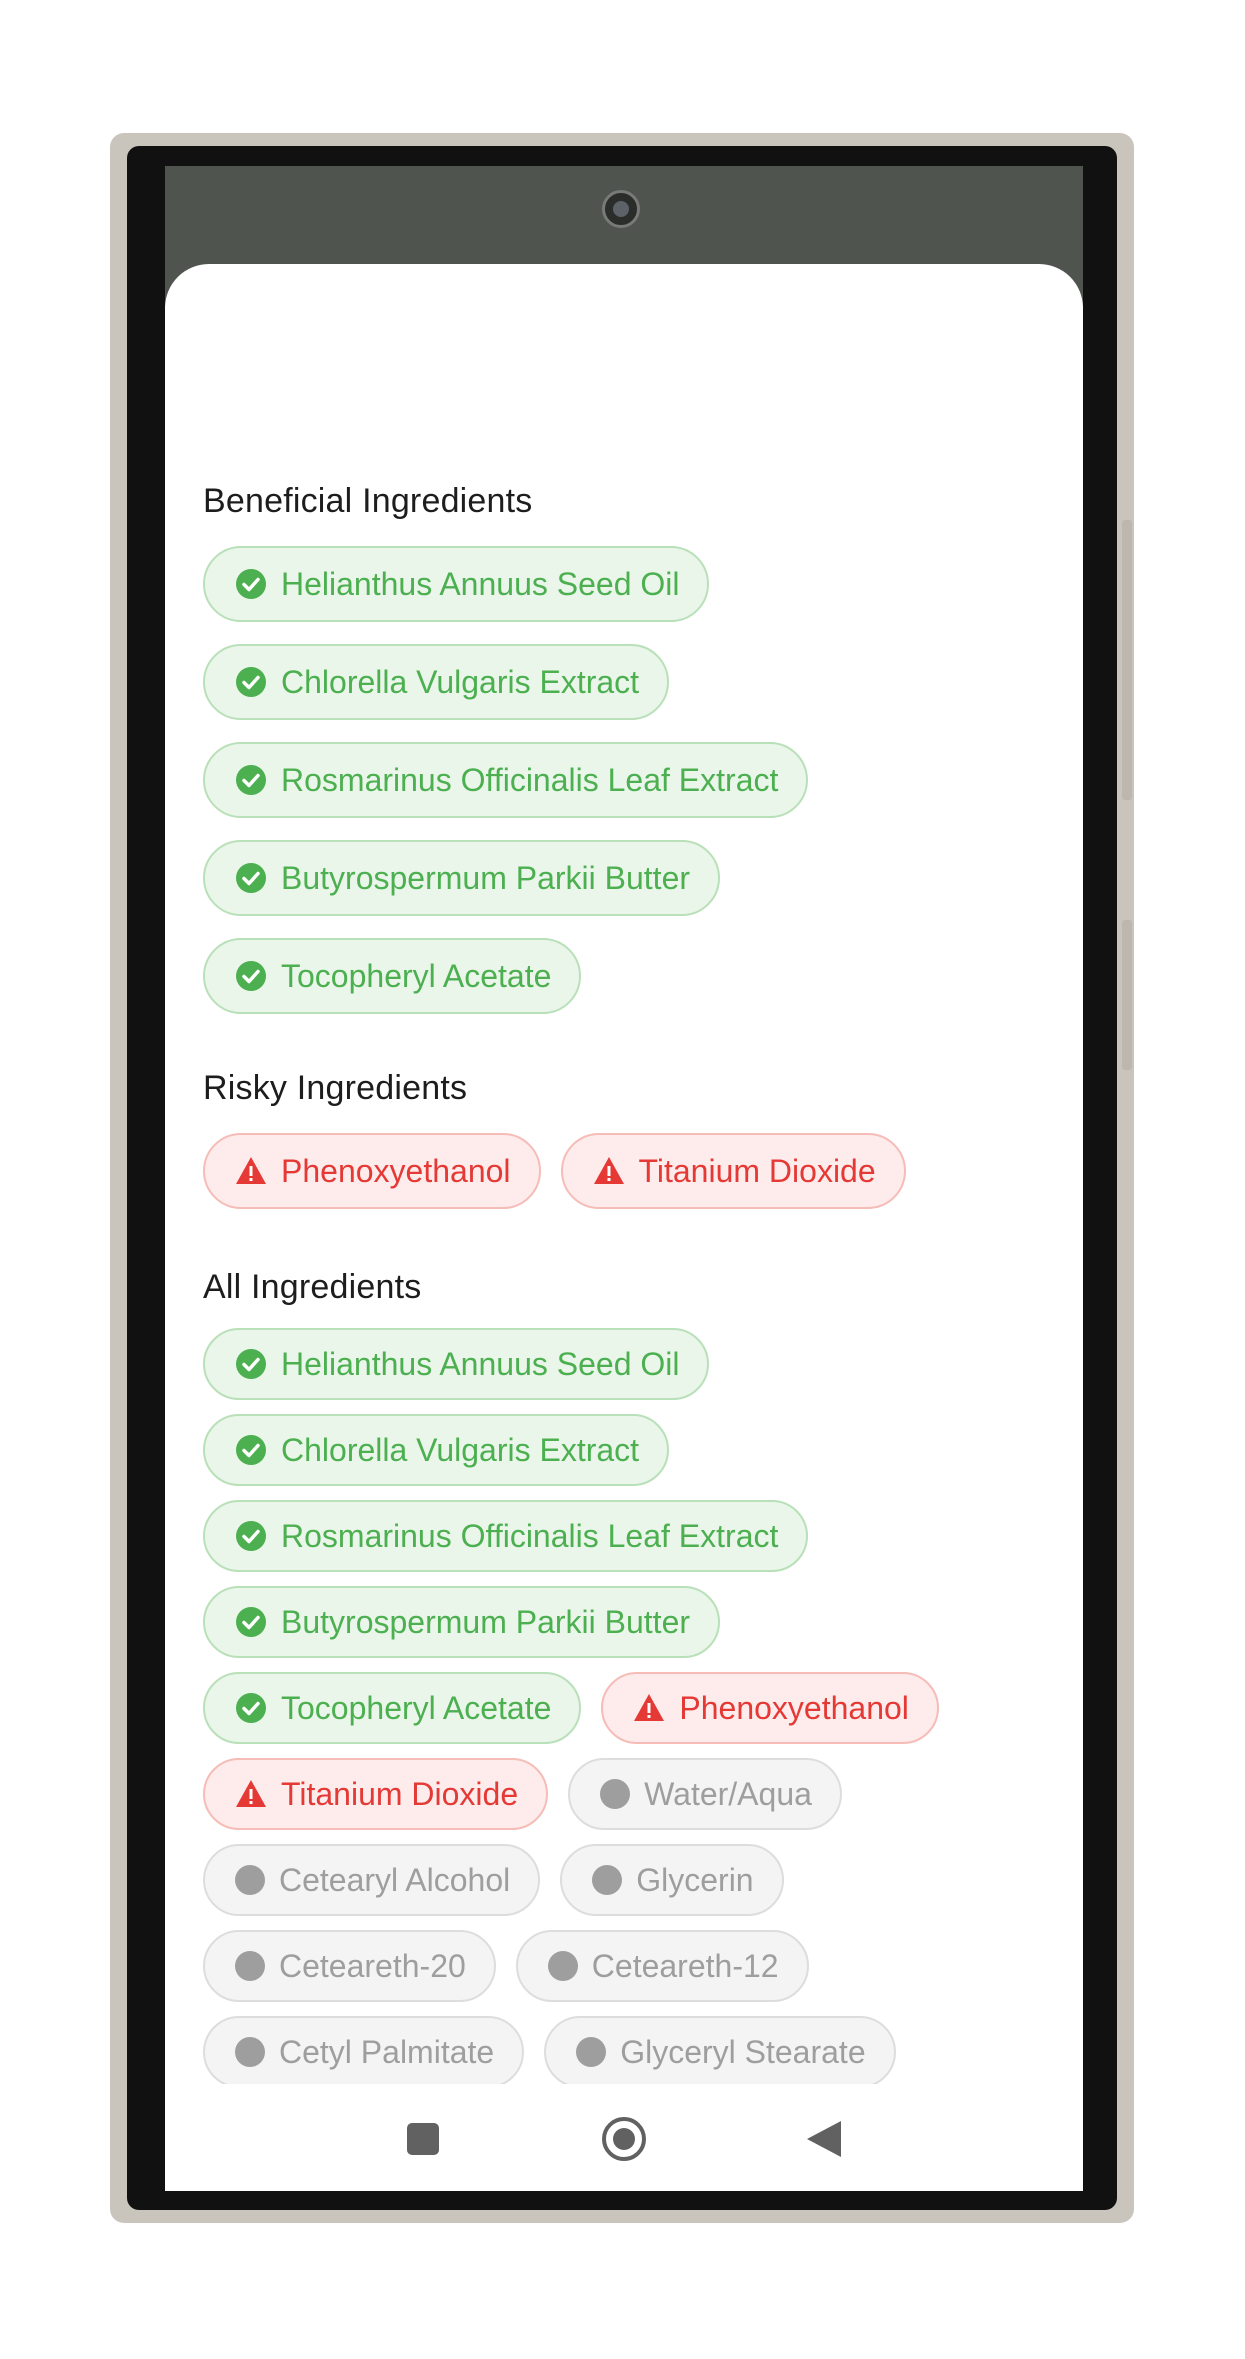  What do you see at coordinates (621, 209) in the screenshot?
I see `front-camera-icon` at bounding box center [621, 209].